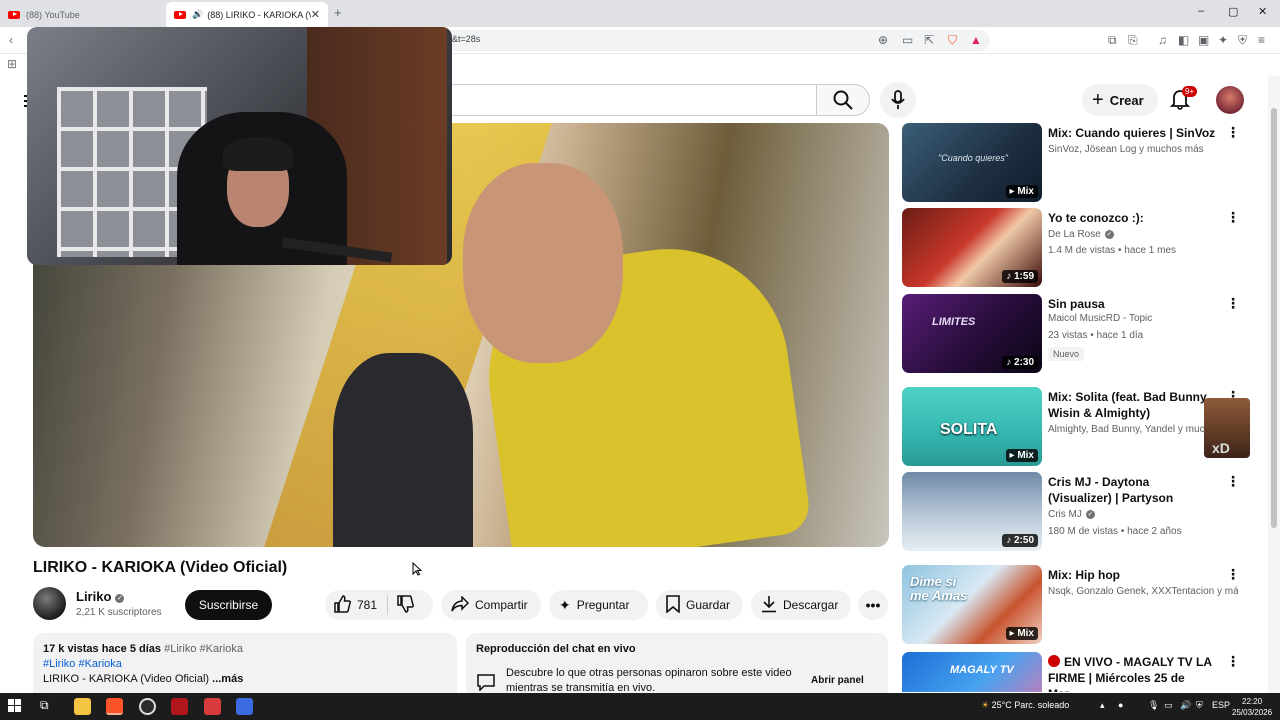 The height and width of the screenshot is (720, 1280). What do you see at coordinates (801, 605) in the screenshot?
I see `download-button: Descargar` at bounding box center [801, 605].